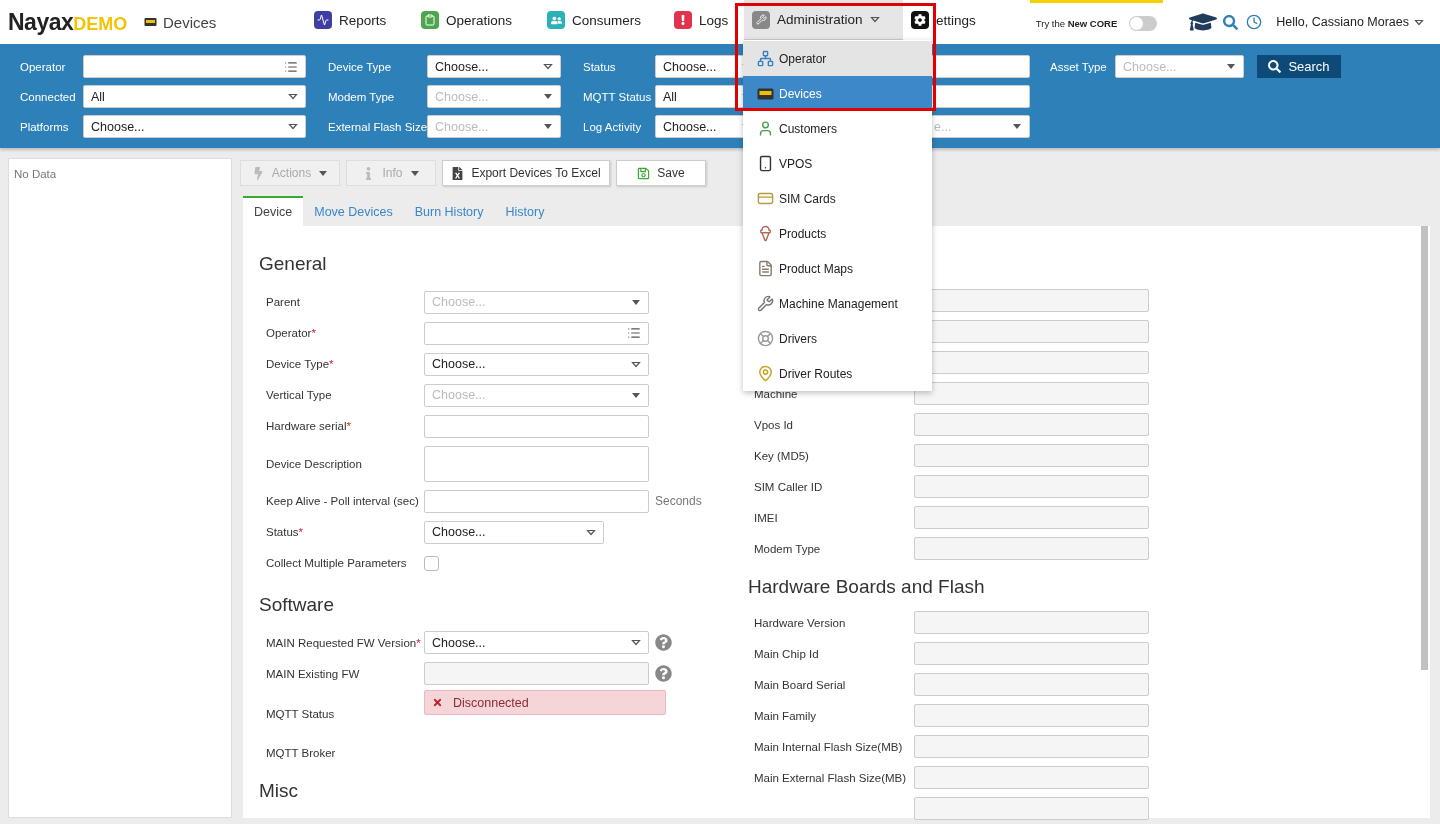 Image resolution: width=1440 pixels, height=824 pixels. What do you see at coordinates (613, 126) in the screenshot?
I see `filter-label: Log Activity` at bounding box center [613, 126].